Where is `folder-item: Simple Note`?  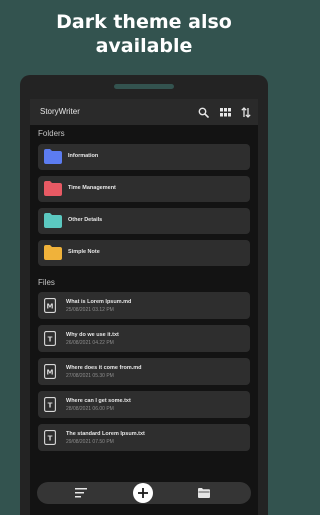
folder-item: Simple Note is located at coordinates (144, 253).